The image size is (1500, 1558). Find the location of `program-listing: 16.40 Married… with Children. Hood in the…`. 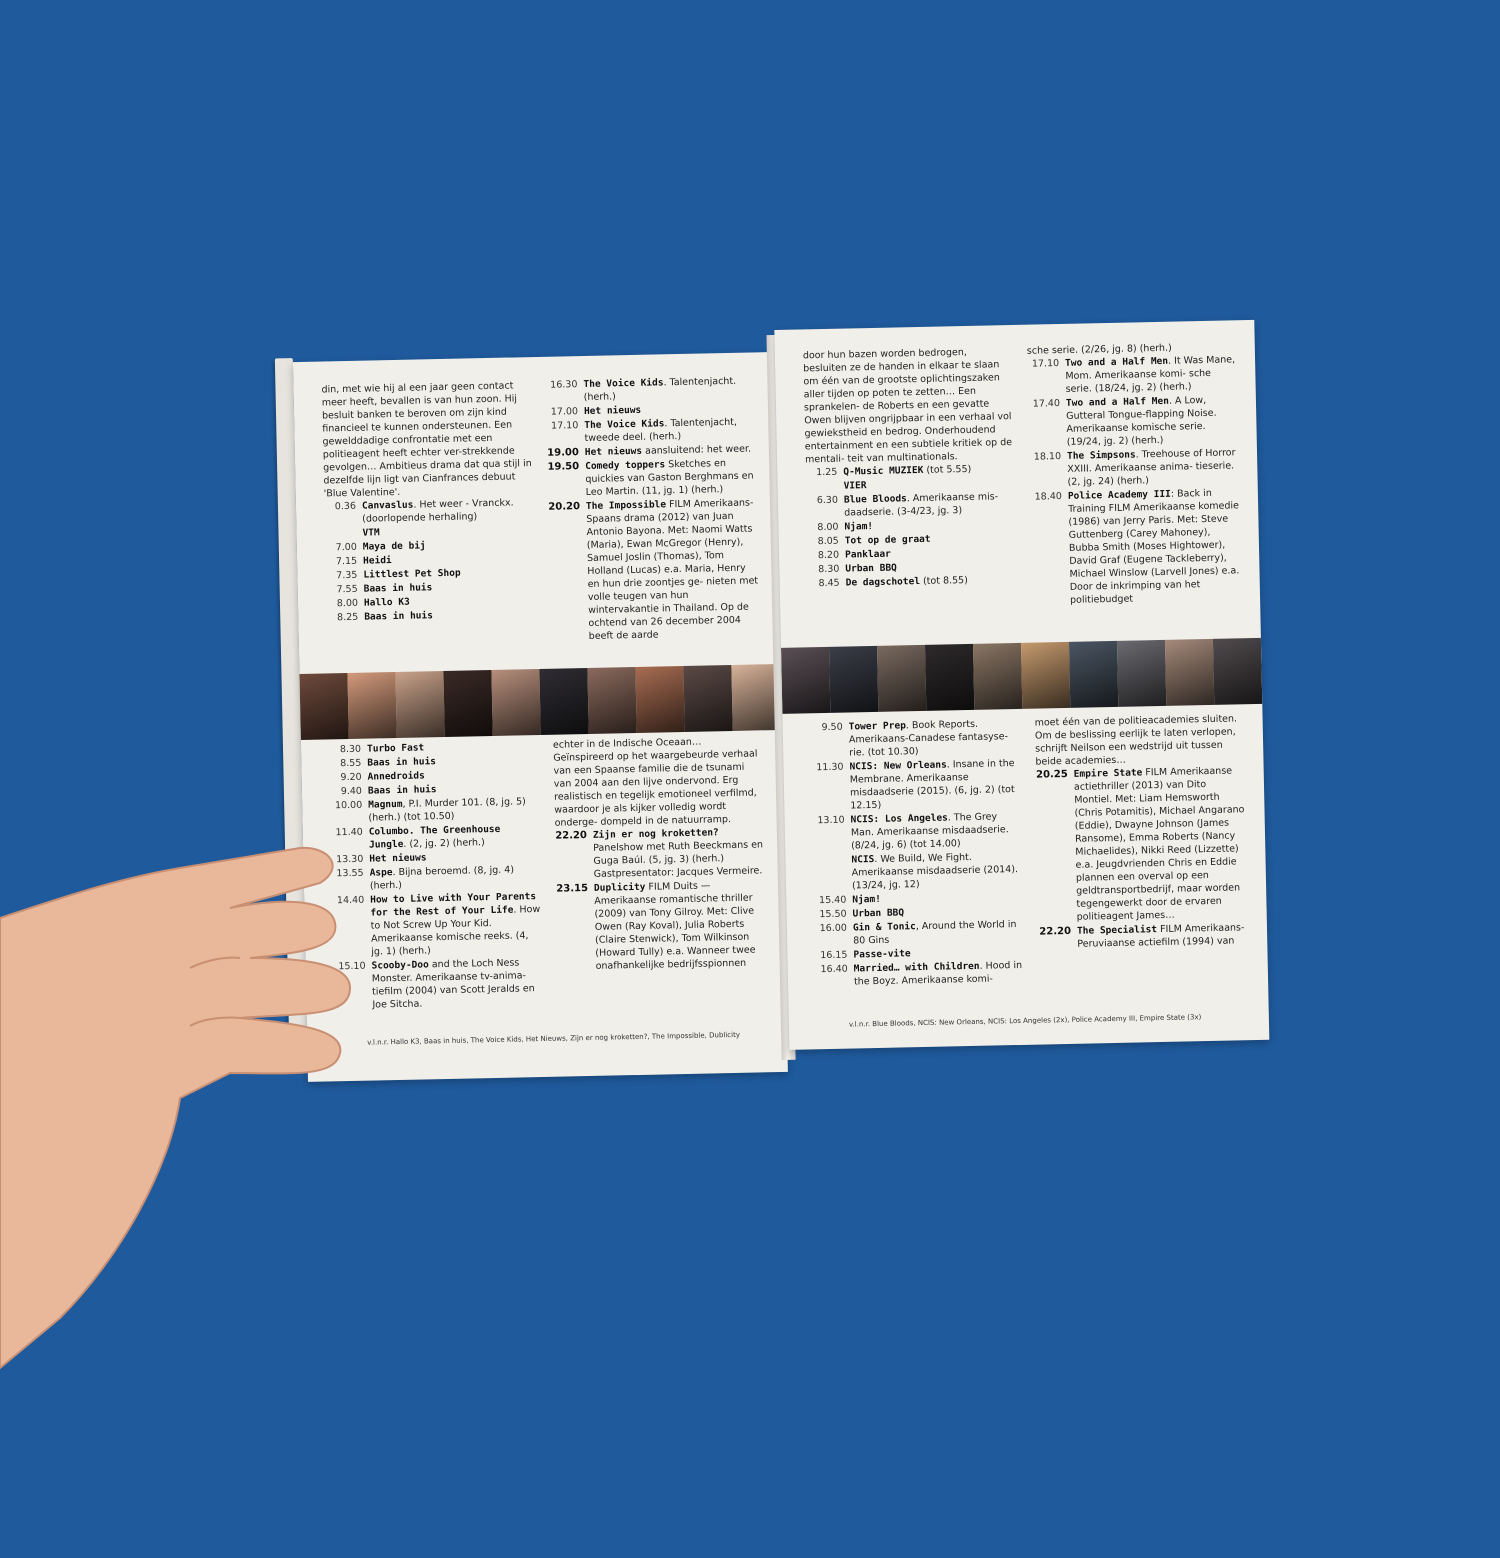

program-listing: 16.40 Married… with Children. Hood in the… is located at coordinates (921, 974).